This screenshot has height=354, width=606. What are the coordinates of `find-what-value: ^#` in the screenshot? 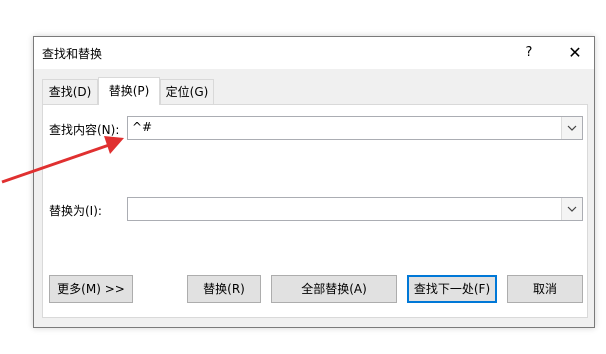 It's located at (142, 127).